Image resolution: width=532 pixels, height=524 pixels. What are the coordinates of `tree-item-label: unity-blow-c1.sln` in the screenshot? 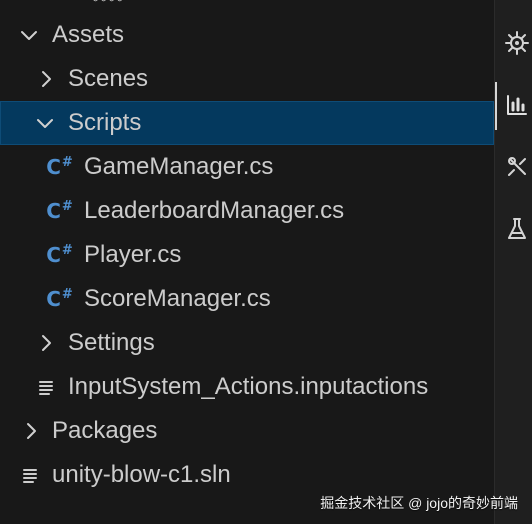 It's located at (141, 474).